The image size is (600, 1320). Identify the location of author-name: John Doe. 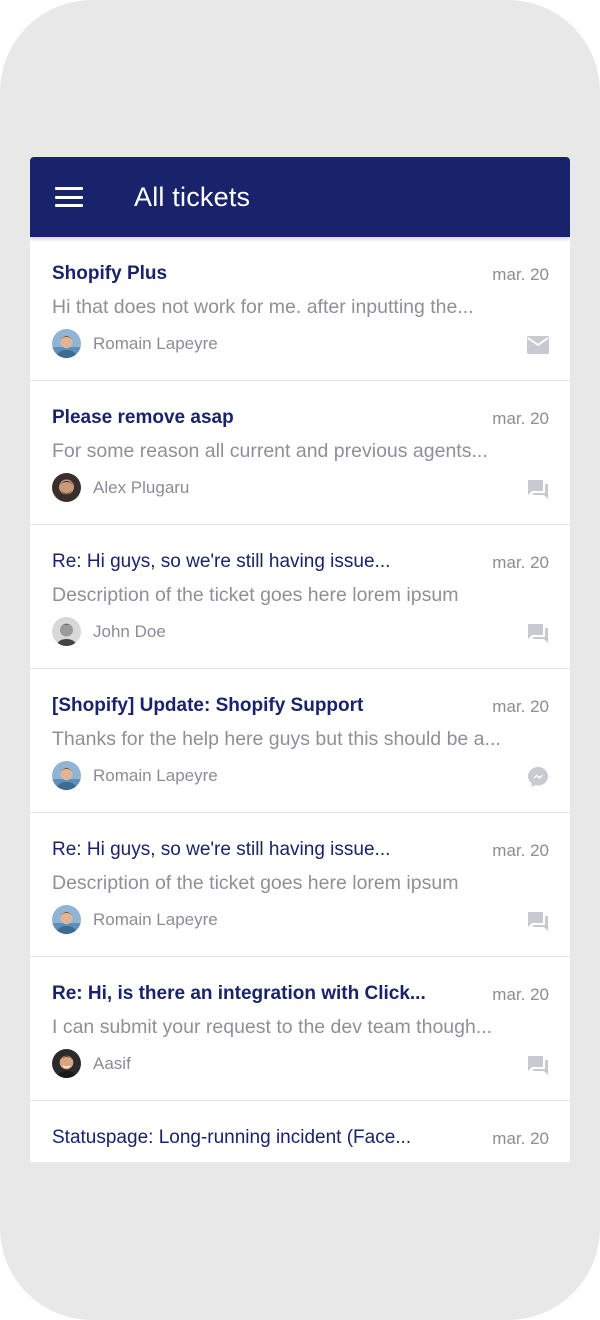
(129, 631).